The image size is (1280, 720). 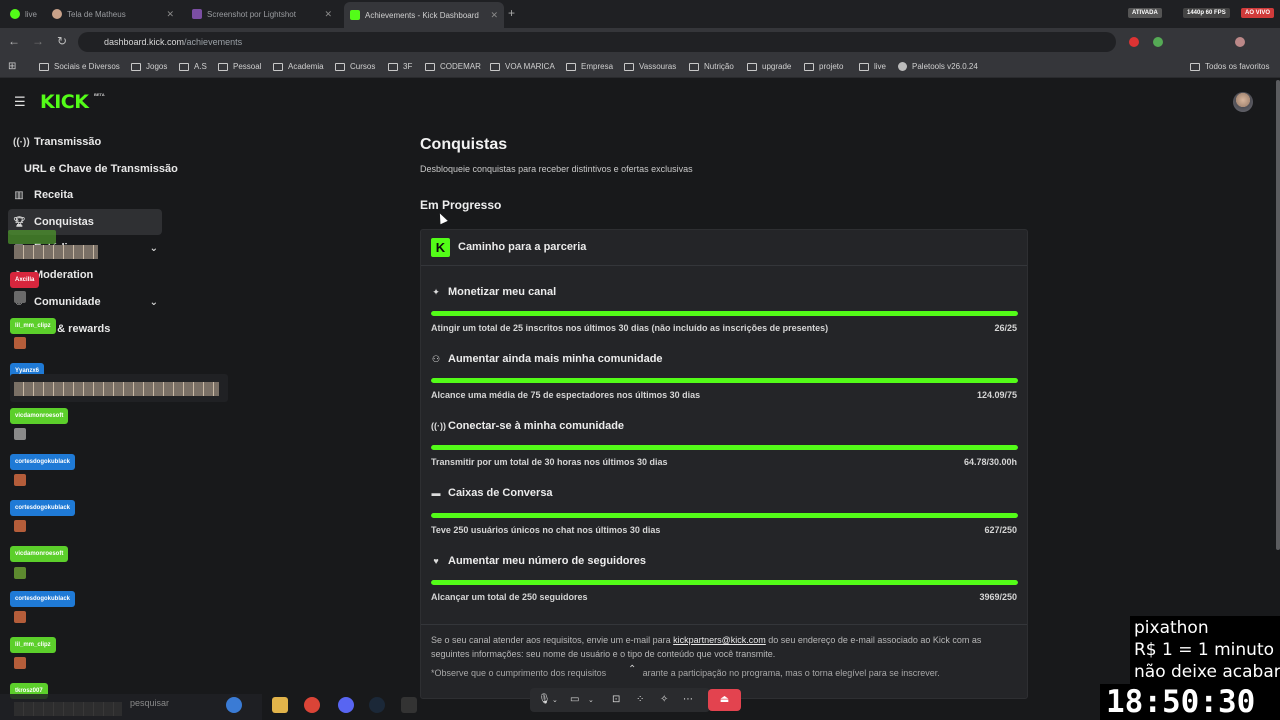 What do you see at coordinates (280, 705) in the screenshot?
I see `file-explorer-icon` at bounding box center [280, 705].